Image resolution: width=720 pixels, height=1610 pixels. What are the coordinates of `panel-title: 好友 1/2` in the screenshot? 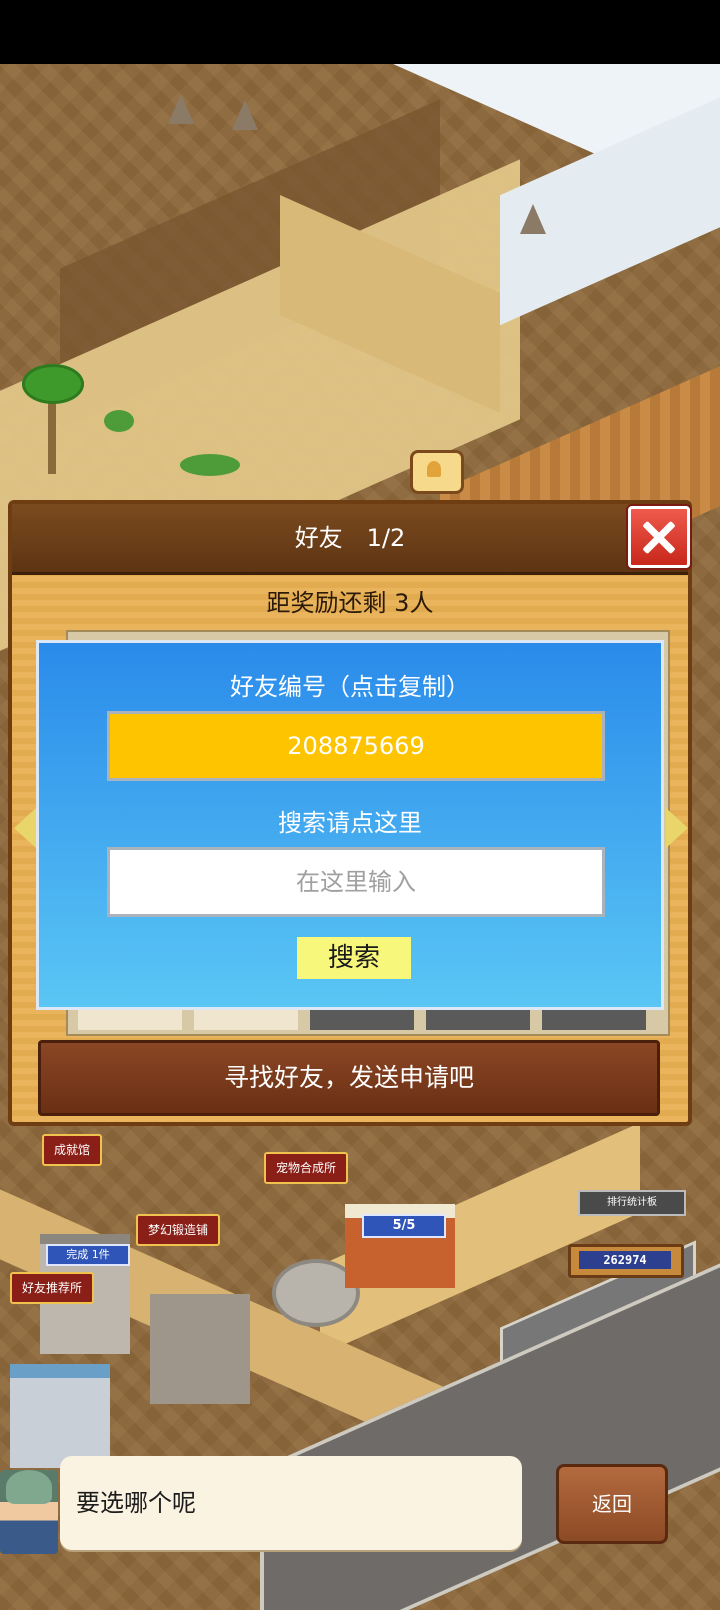 It's located at (350, 538).